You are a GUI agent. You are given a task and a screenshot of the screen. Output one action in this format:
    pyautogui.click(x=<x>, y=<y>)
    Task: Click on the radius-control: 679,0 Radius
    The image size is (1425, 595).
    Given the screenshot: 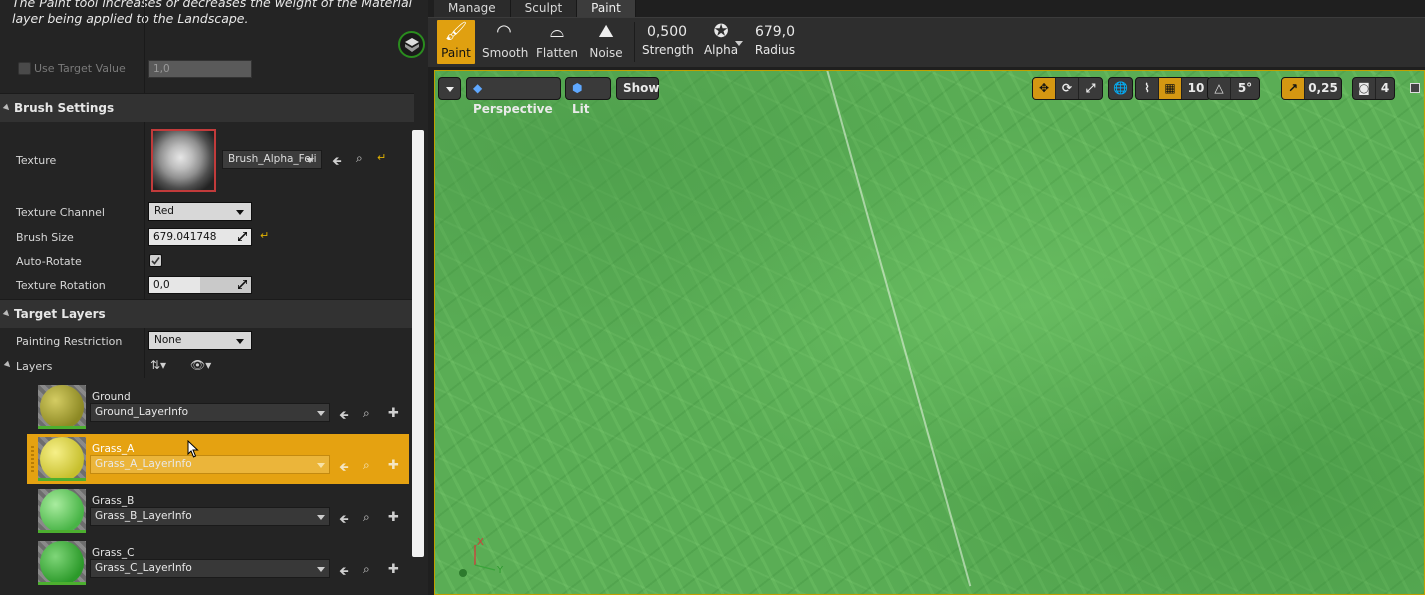 What is the action you would take?
    pyautogui.click(x=775, y=39)
    